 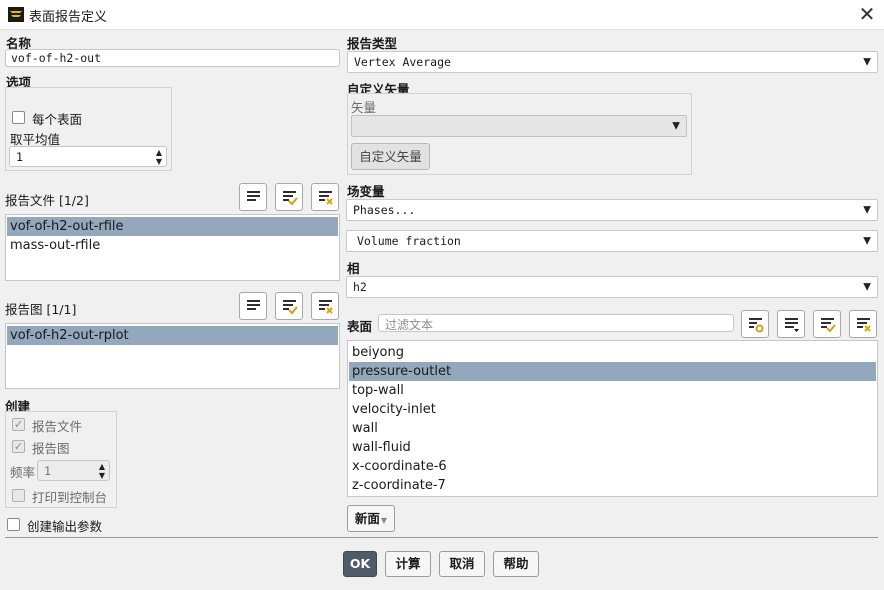 I want to click on average-over-stepper: 1 ▲ ▼, so click(x=88, y=156).